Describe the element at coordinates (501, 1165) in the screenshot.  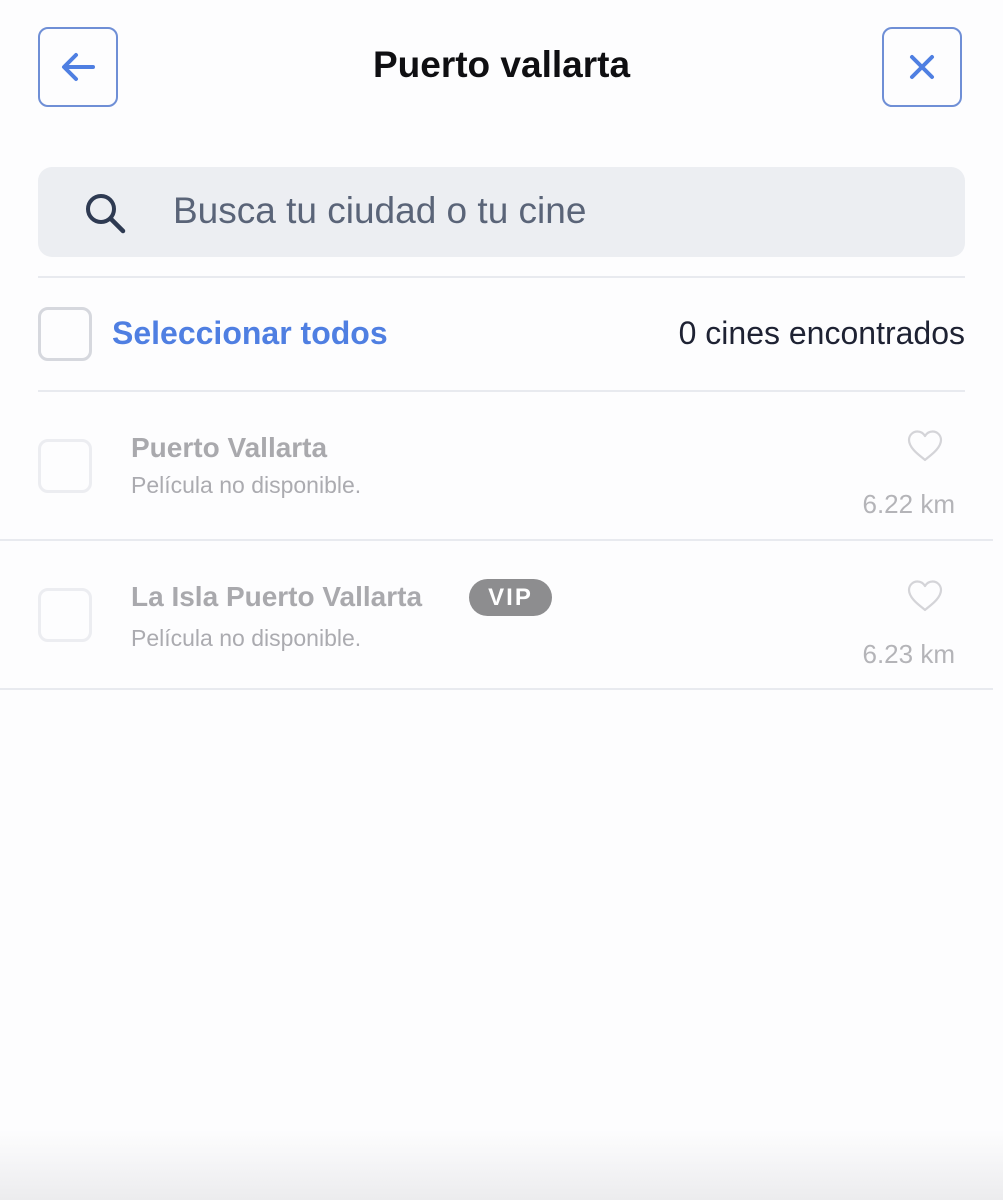
I see `bottom-fade` at that location.